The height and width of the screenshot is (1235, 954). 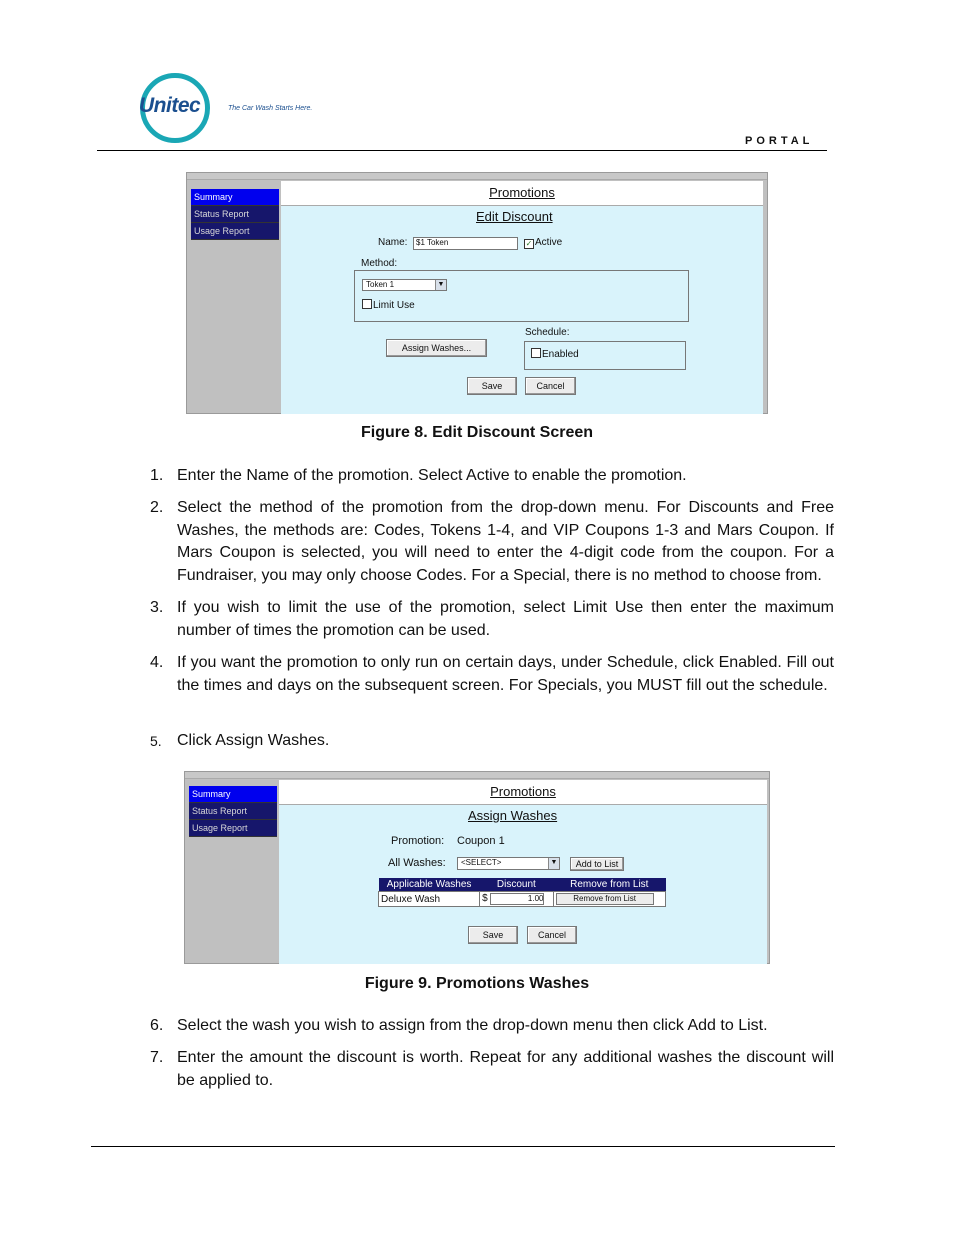 What do you see at coordinates (418, 841) in the screenshot?
I see `promotion-label: Promotion:` at bounding box center [418, 841].